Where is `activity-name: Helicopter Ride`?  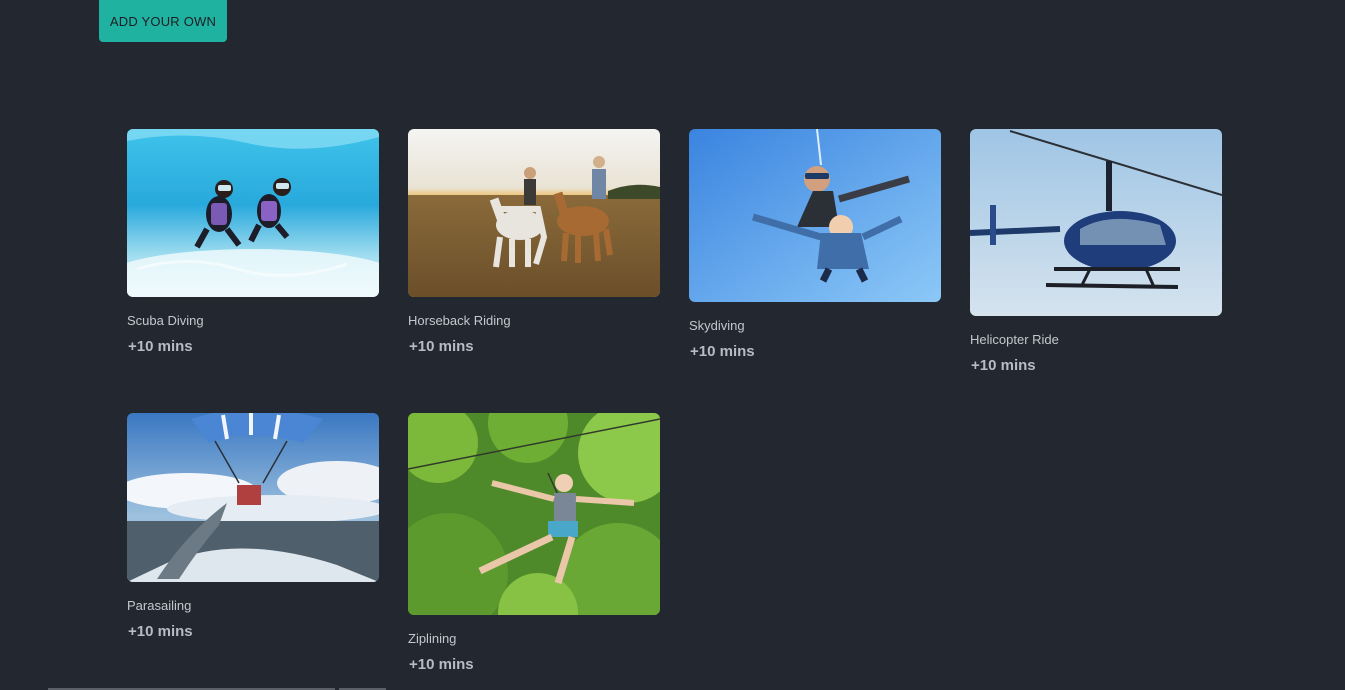 activity-name: Helicopter Ride is located at coordinates (1014, 339).